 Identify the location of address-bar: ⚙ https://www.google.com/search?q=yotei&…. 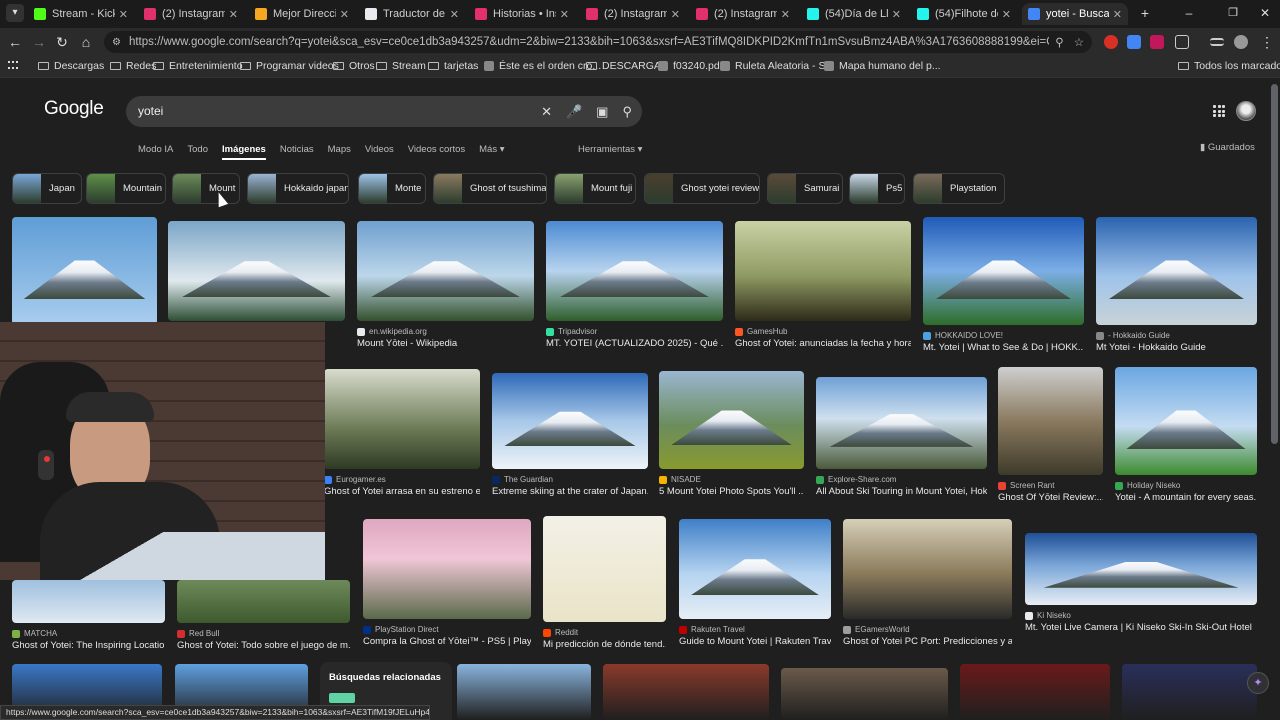
(598, 42).